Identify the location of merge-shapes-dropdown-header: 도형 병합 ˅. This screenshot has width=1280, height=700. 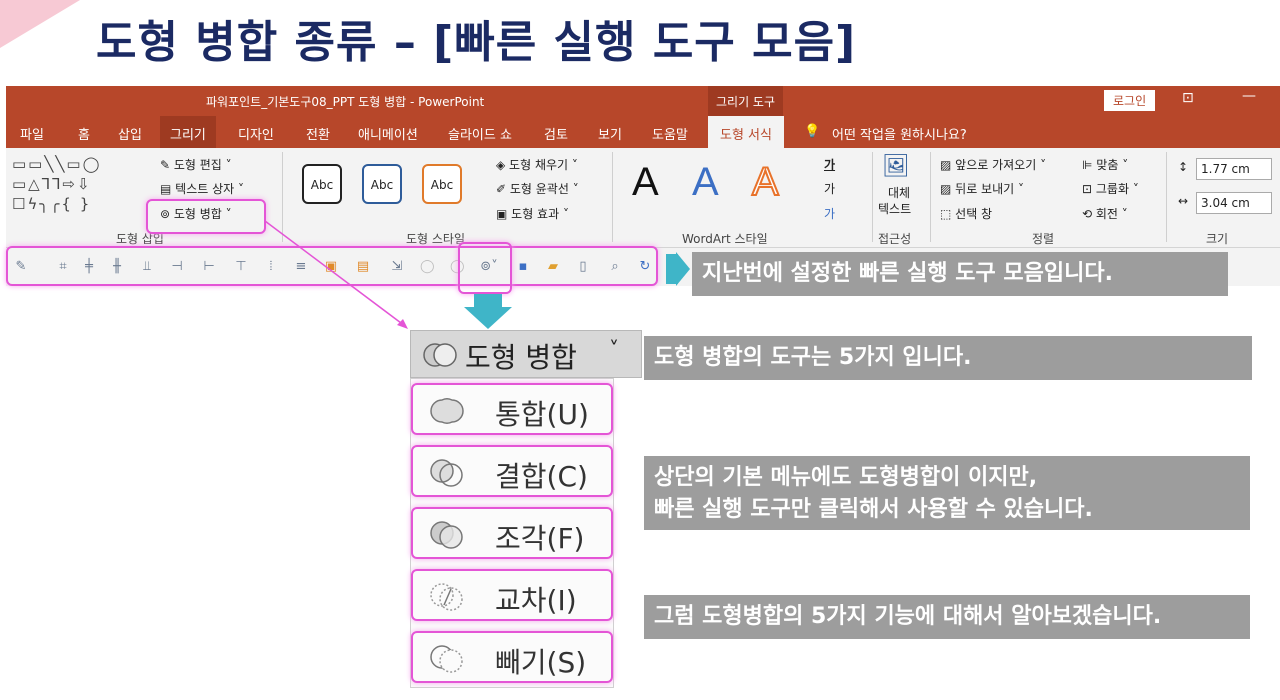
(526, 354).